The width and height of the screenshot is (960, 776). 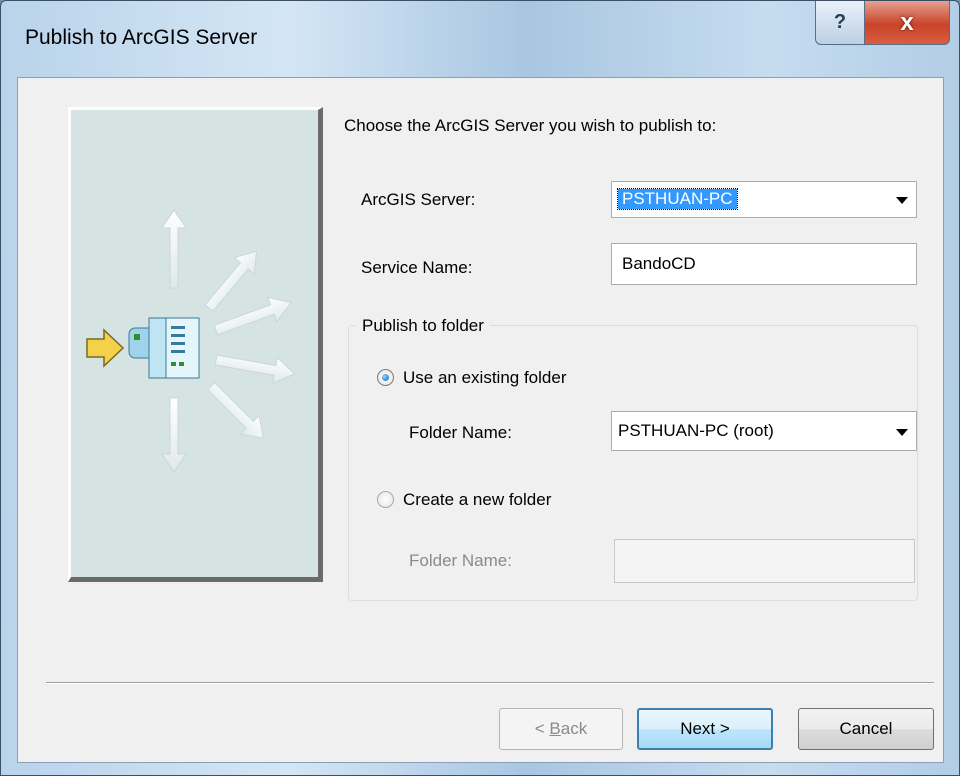 What do you see at coordinates (555, 728) in the screenshot?
I see `back-button-accelerator: B` at bounding box center [555, 728].